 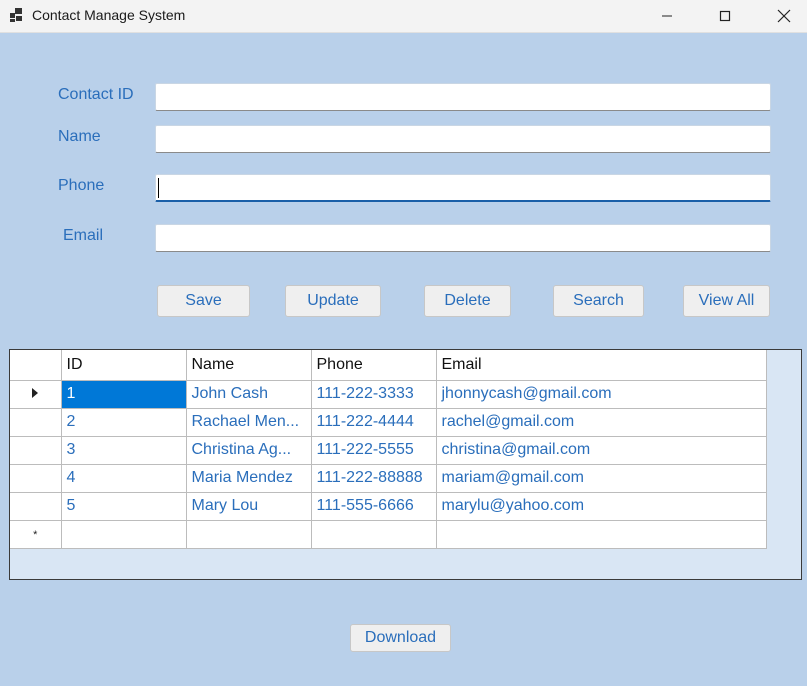 I want to click on window-title: Contact Manage System, so click(x=109, y=15).